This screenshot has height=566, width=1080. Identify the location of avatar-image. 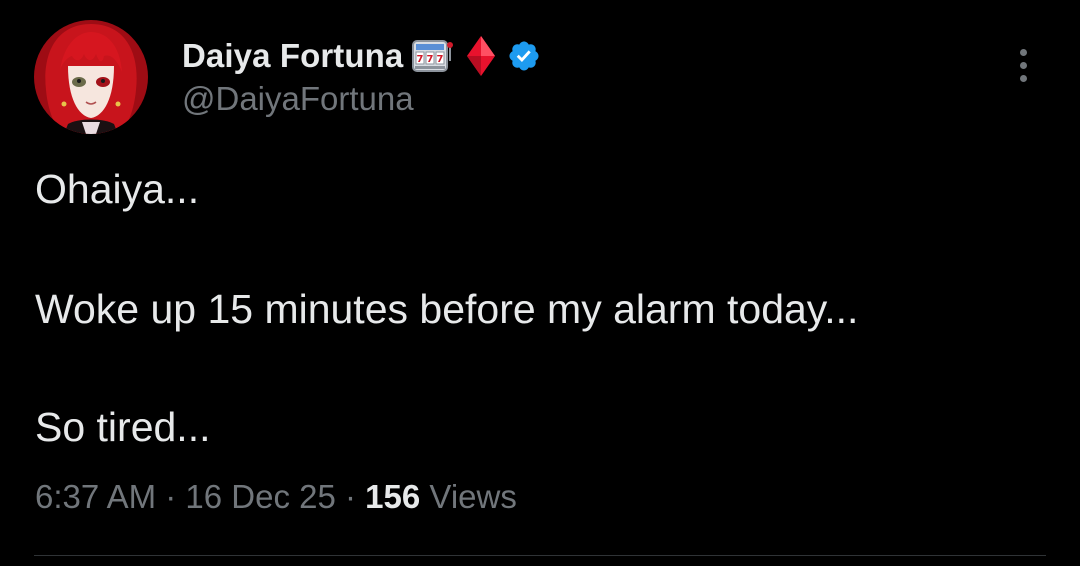
(91, 77).